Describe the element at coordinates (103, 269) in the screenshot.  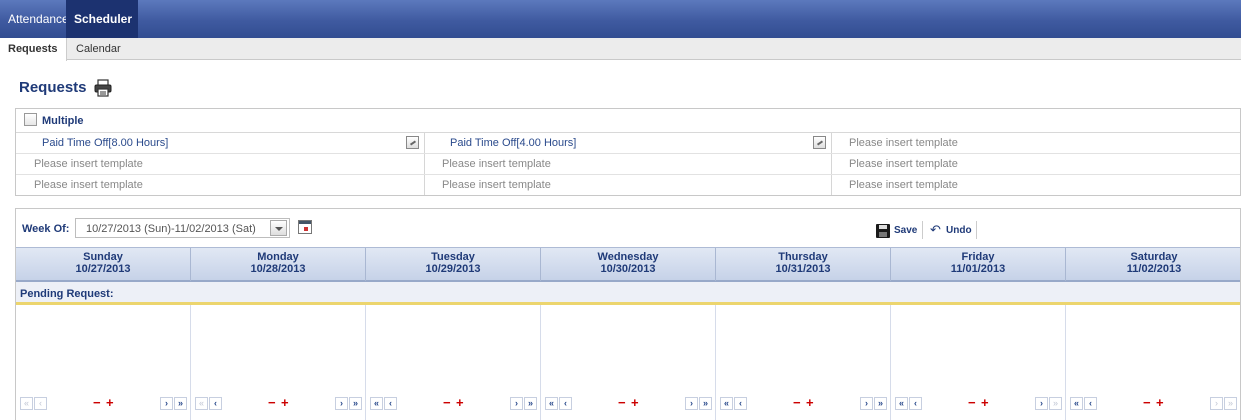
I see `day-date: 10/27/2013` at that location.